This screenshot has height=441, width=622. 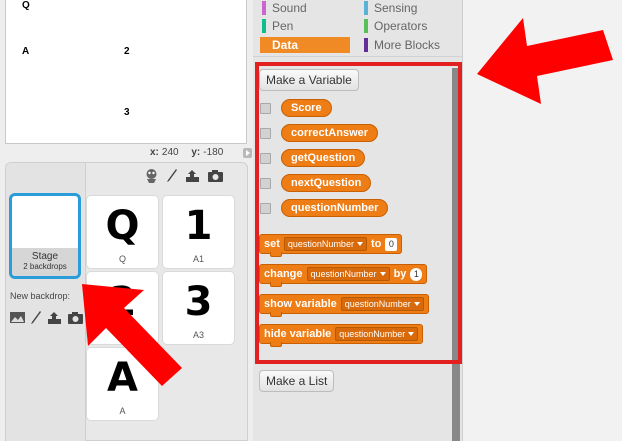 I want to click on category-pen: Pen, so click(x=276, y=26).